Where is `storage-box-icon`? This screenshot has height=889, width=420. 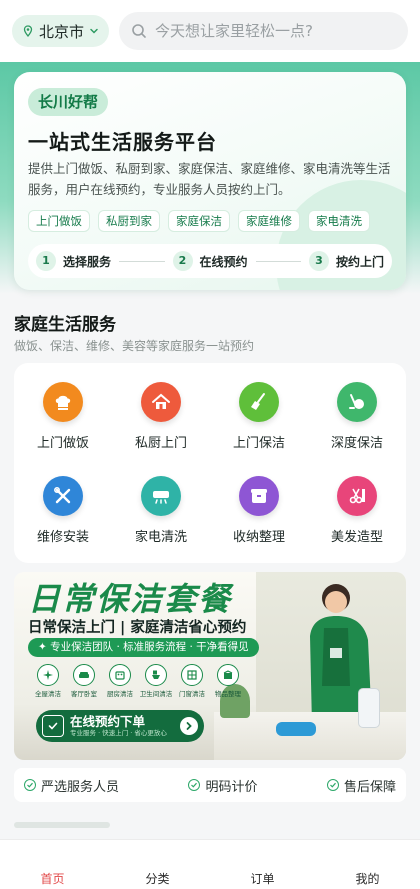
storage-box-icon is located at coordinates (259, 495).